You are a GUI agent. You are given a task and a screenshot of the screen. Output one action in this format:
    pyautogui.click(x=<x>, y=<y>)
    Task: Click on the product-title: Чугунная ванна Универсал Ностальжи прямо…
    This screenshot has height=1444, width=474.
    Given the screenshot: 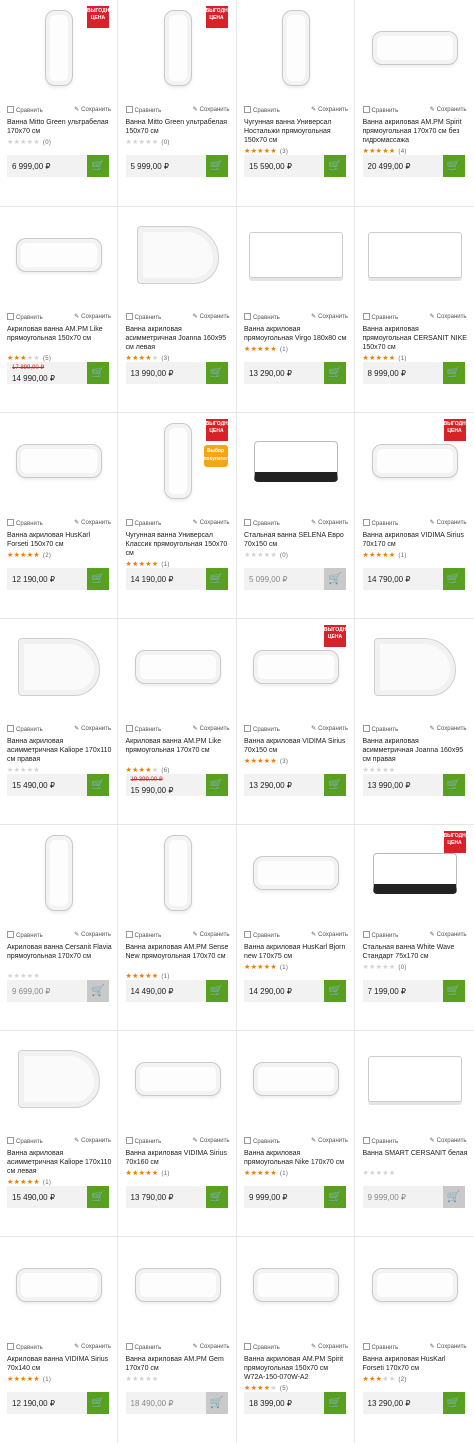 What is the action you would take?
    pyautogui.click(x=297, y=131)
    